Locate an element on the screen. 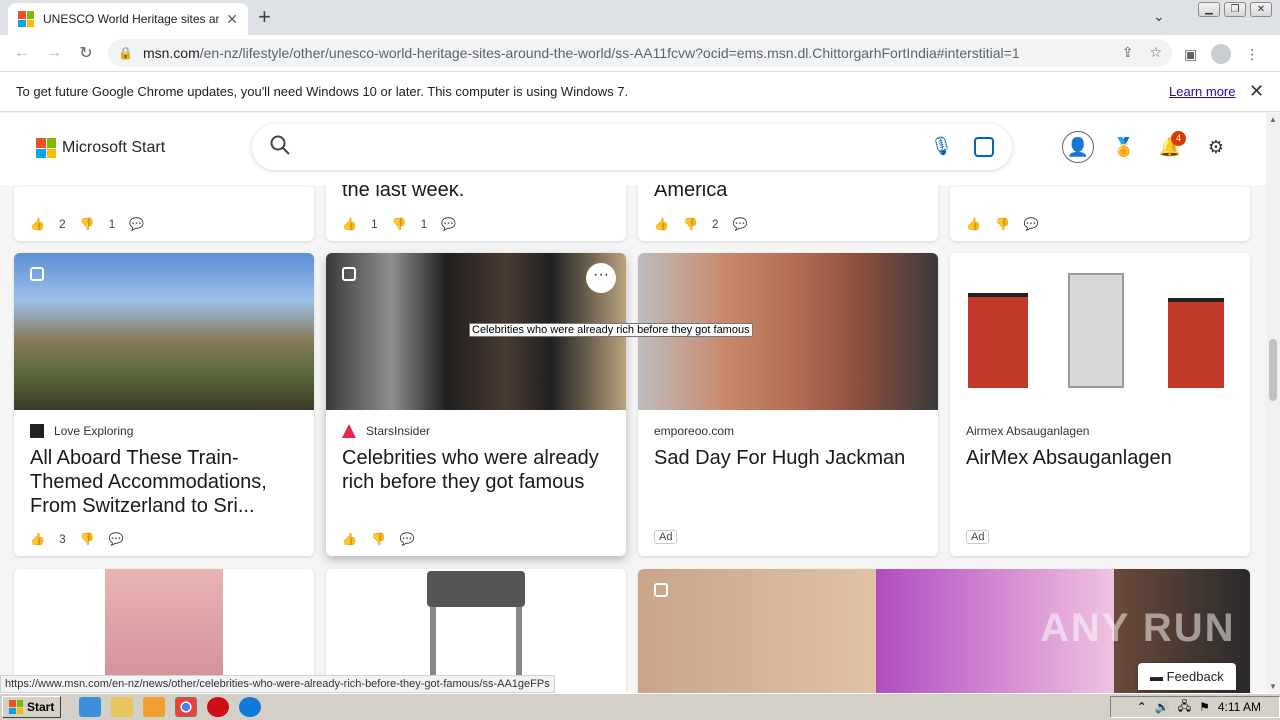 The height and width of the screenshot is (720, 1280). source-name: Love Exploring is located at coordinates (94, 431).